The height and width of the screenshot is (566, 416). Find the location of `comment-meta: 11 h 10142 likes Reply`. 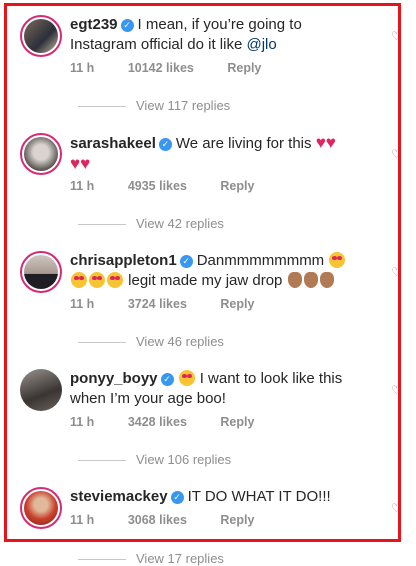

comment-meta: 11 h 10142 likes Reply is located at coordinates (180, 68).